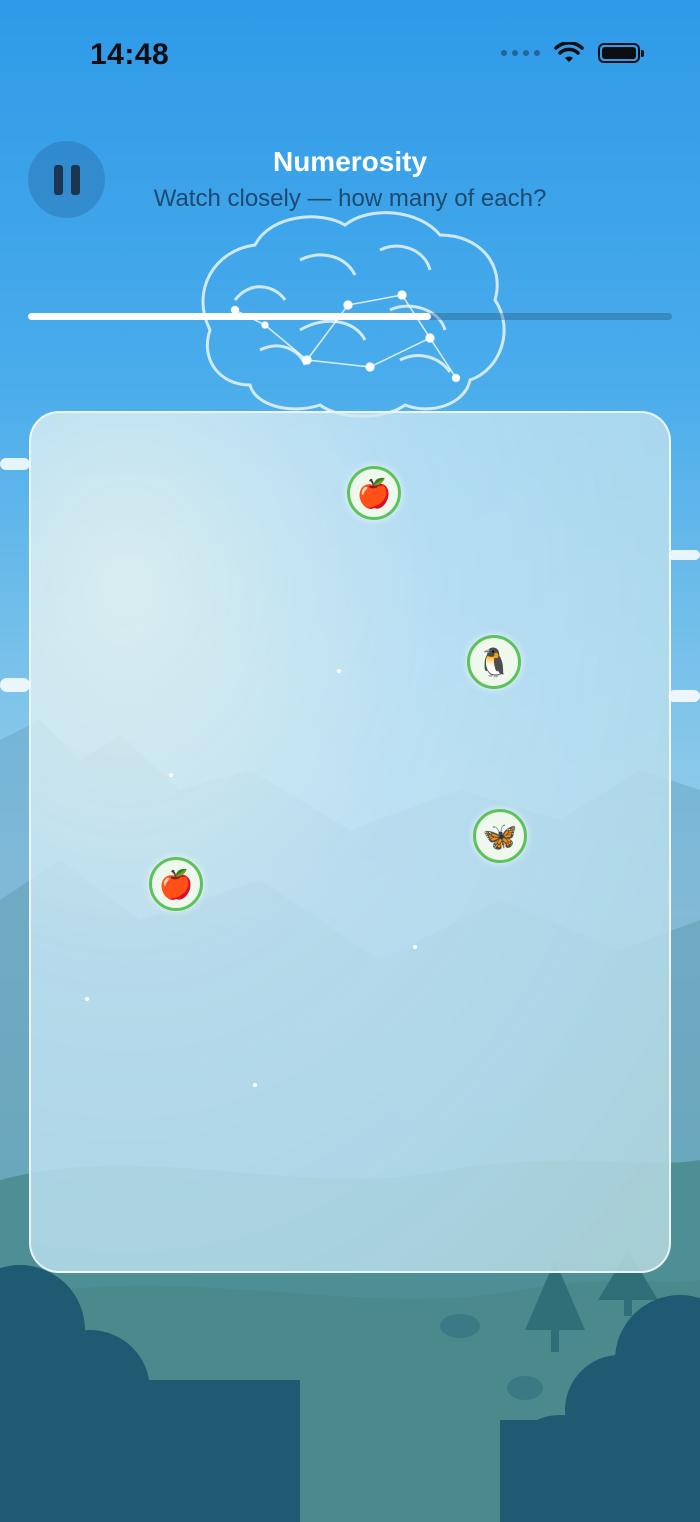  Describe the element at coordinates (350, 161) in the screenshot. I see `game-title: Numerosity` at that location.